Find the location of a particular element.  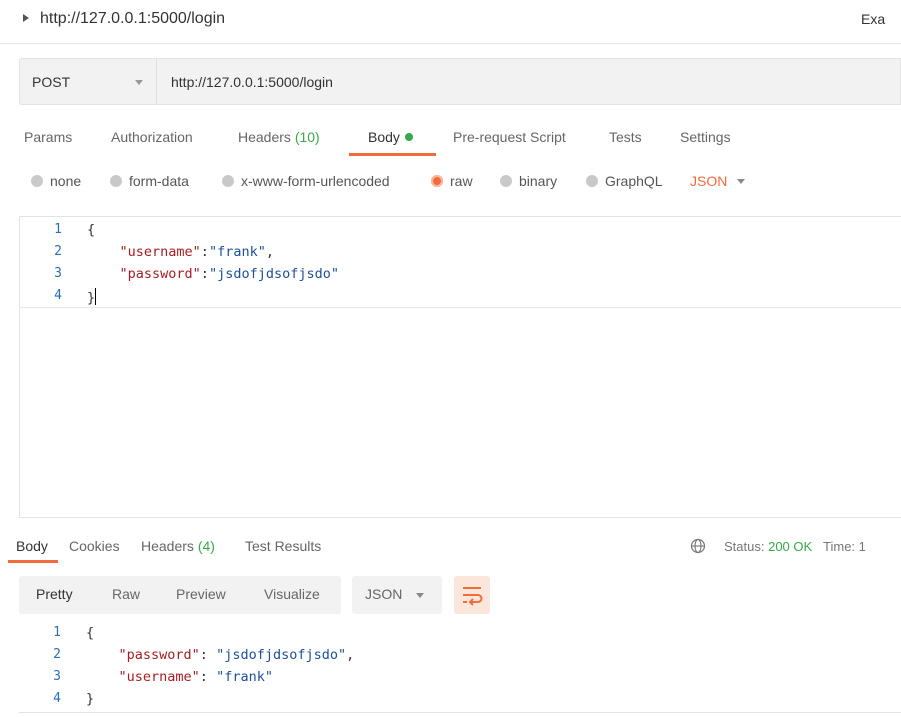

code-line: 2 "password": "jsdofjdsofjsdo", is located at coordinates (460, 656).